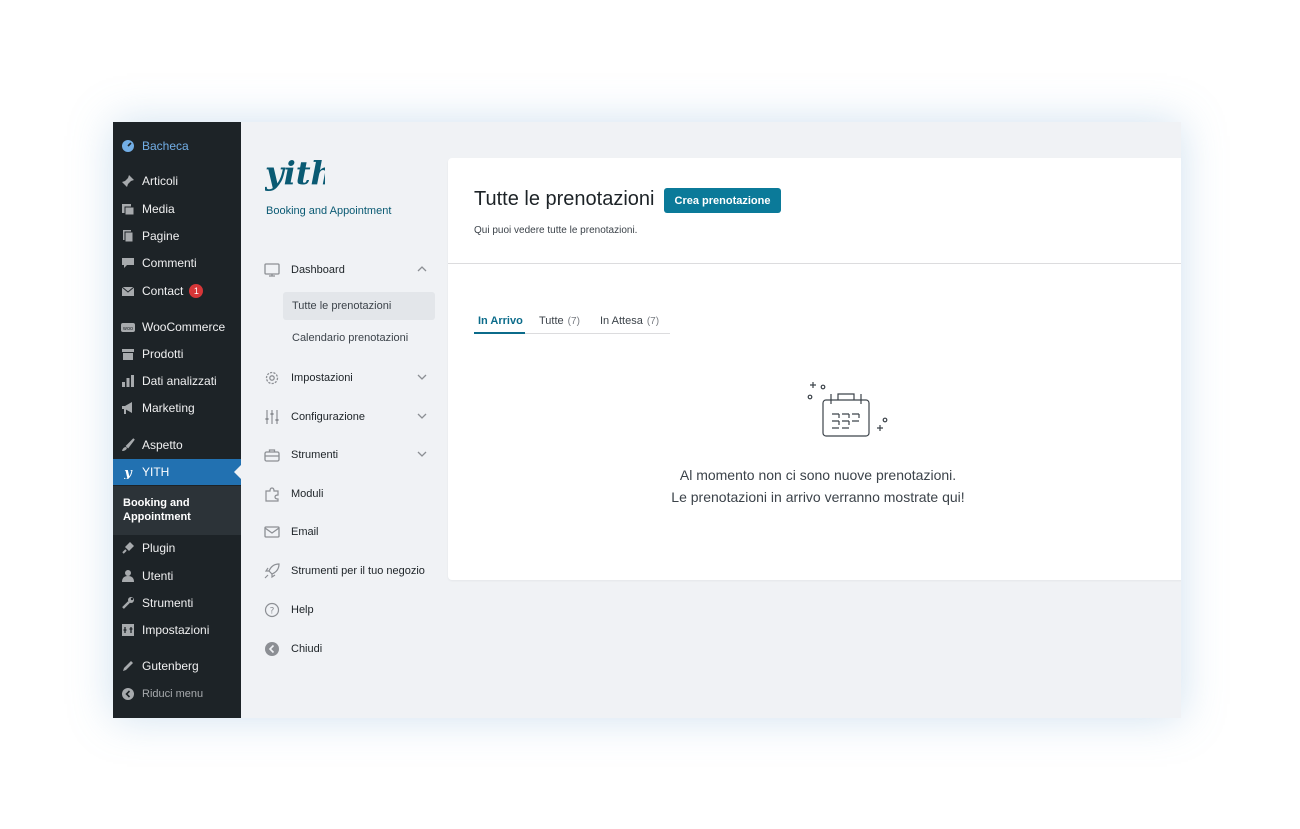 The height and width of the screenshot is (829, 1300). I want to click on nav-label: Help, so click(302, 610).